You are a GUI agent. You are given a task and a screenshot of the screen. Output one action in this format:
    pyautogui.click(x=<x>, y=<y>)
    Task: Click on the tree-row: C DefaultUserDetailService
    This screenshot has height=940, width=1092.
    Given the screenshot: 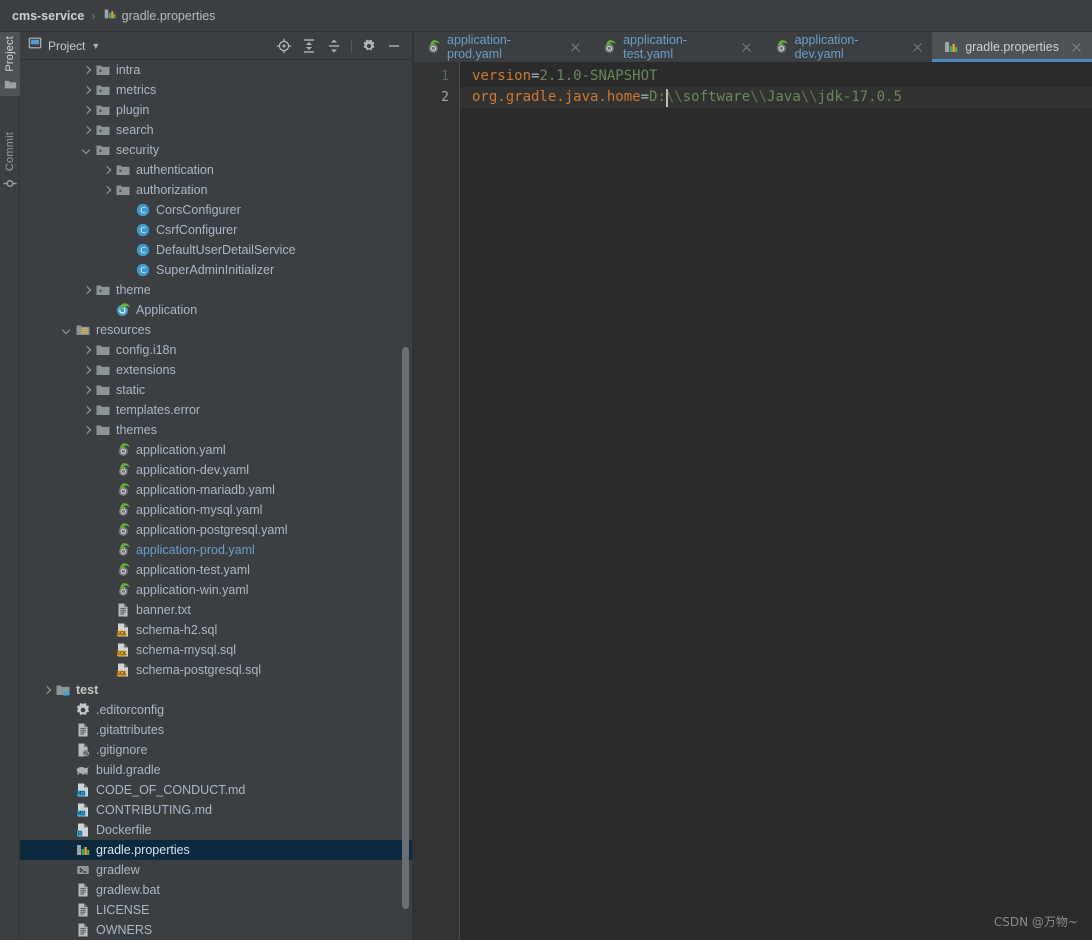 What is the action you would take?
    pyautogui.click(x=216, y=250)
    